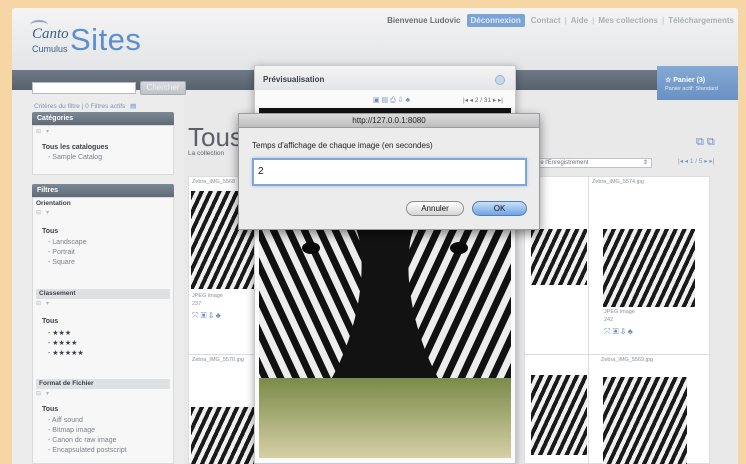  I want to click on orientation-item: - Square, so click(61, 262).